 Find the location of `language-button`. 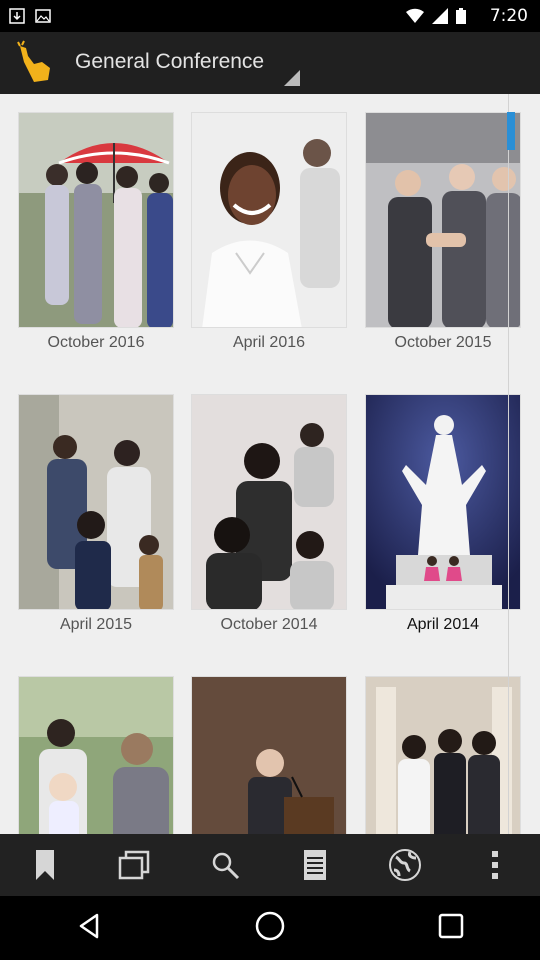

language-button is located at coordinates (405, 865).